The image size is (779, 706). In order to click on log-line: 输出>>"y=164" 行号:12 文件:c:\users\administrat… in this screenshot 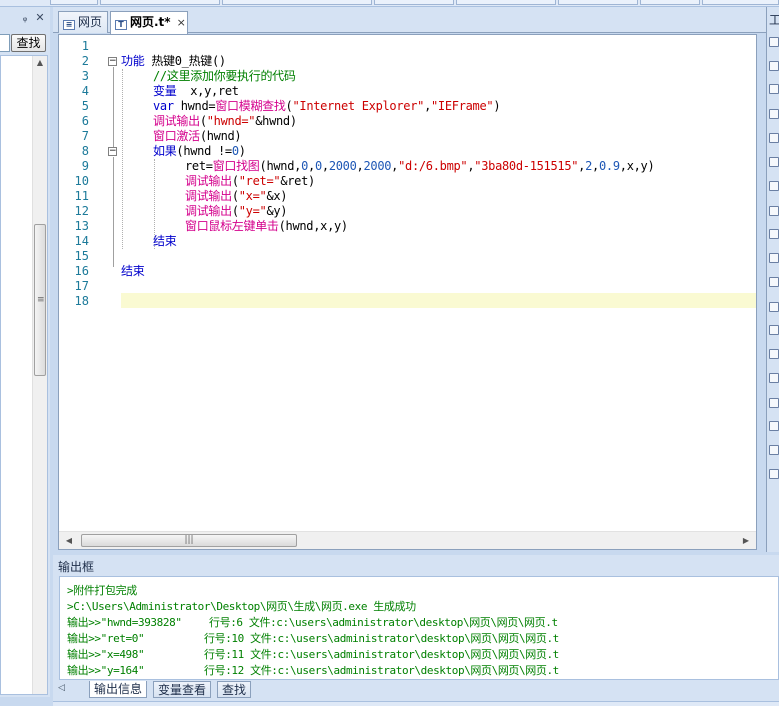, I will do `click(417, 671)`.